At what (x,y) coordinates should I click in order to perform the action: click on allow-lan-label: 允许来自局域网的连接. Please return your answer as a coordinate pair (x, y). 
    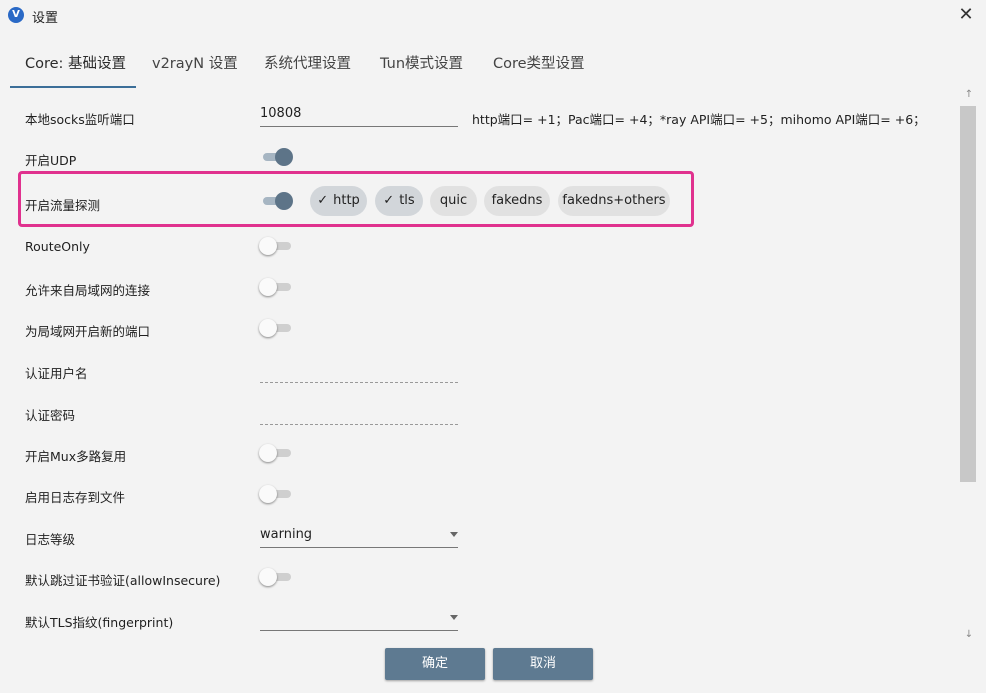
    Looking at the image, I should click on (88, 290).